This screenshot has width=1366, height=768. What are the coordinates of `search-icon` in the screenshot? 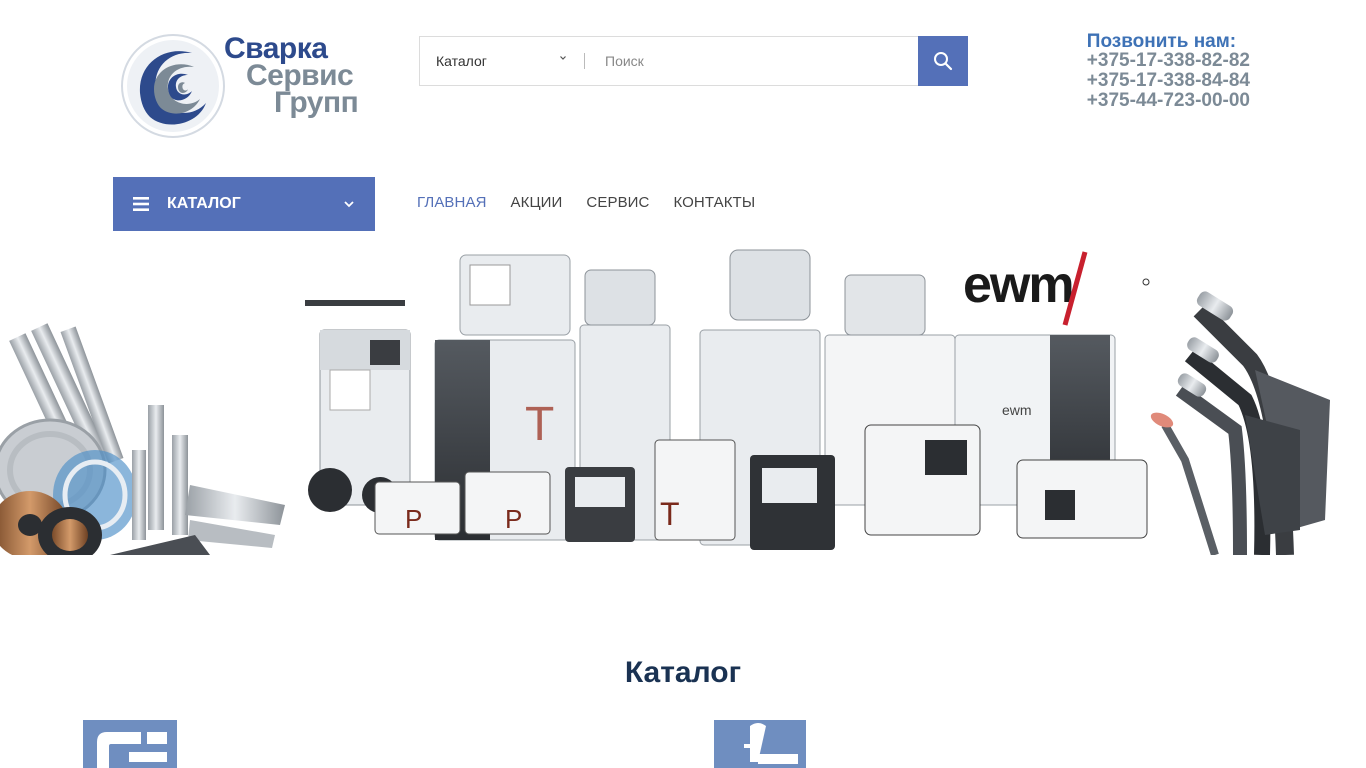 It's located at (943, 61).